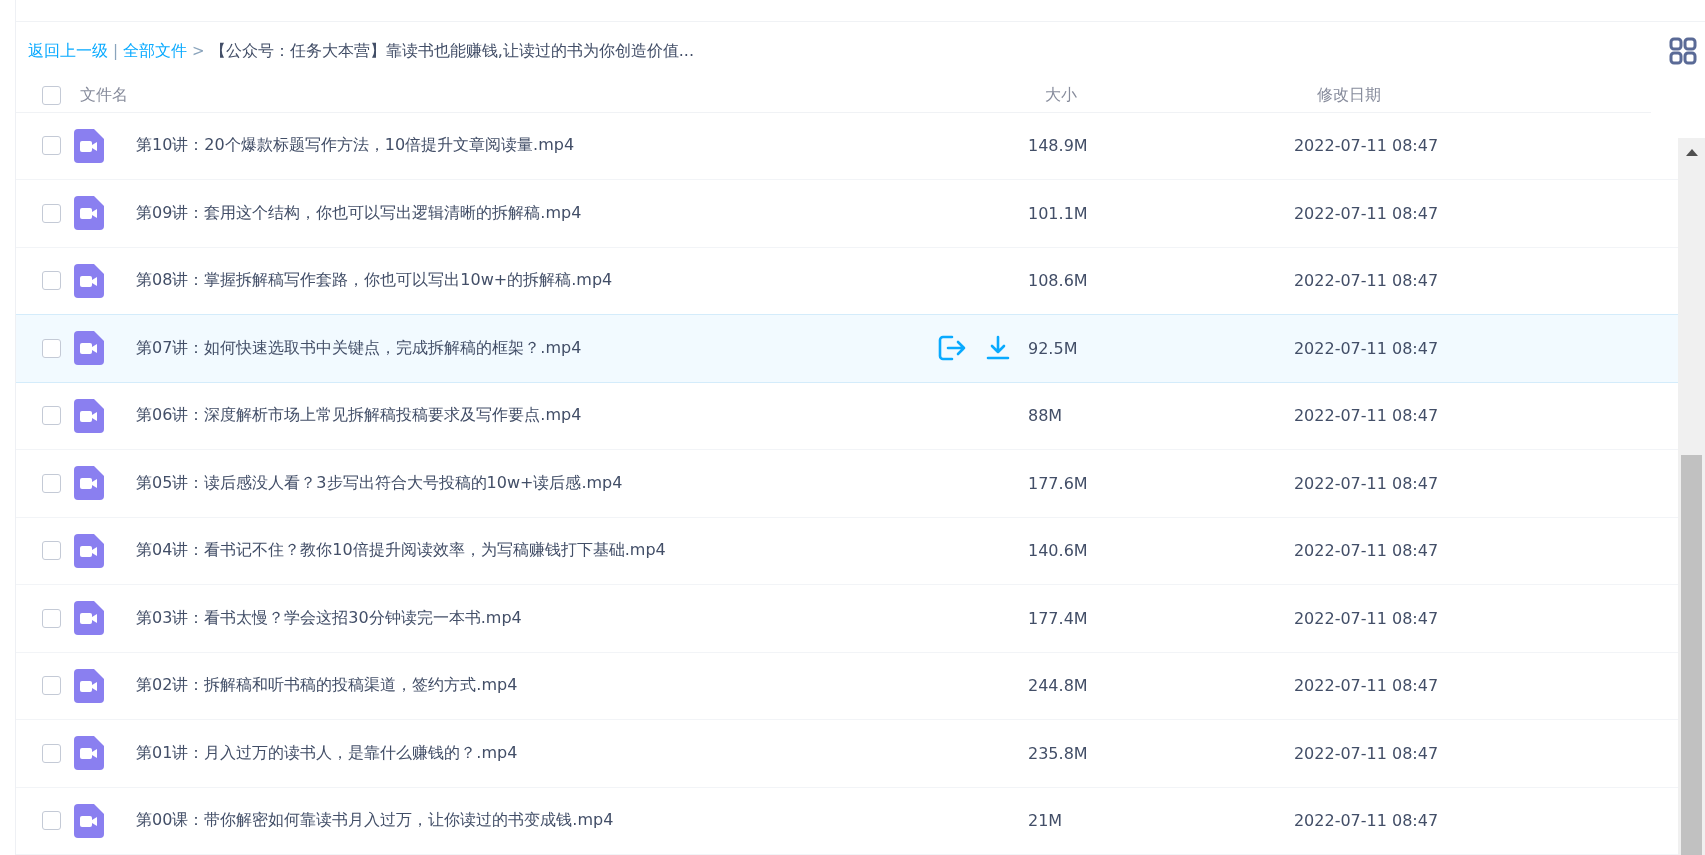 This screenshot has width=1705, height=855. I want to click on file-name: 第06讲：深度解析市场上常见拆解稿投稿要求及写作要点.mp4, so click(359, 416).